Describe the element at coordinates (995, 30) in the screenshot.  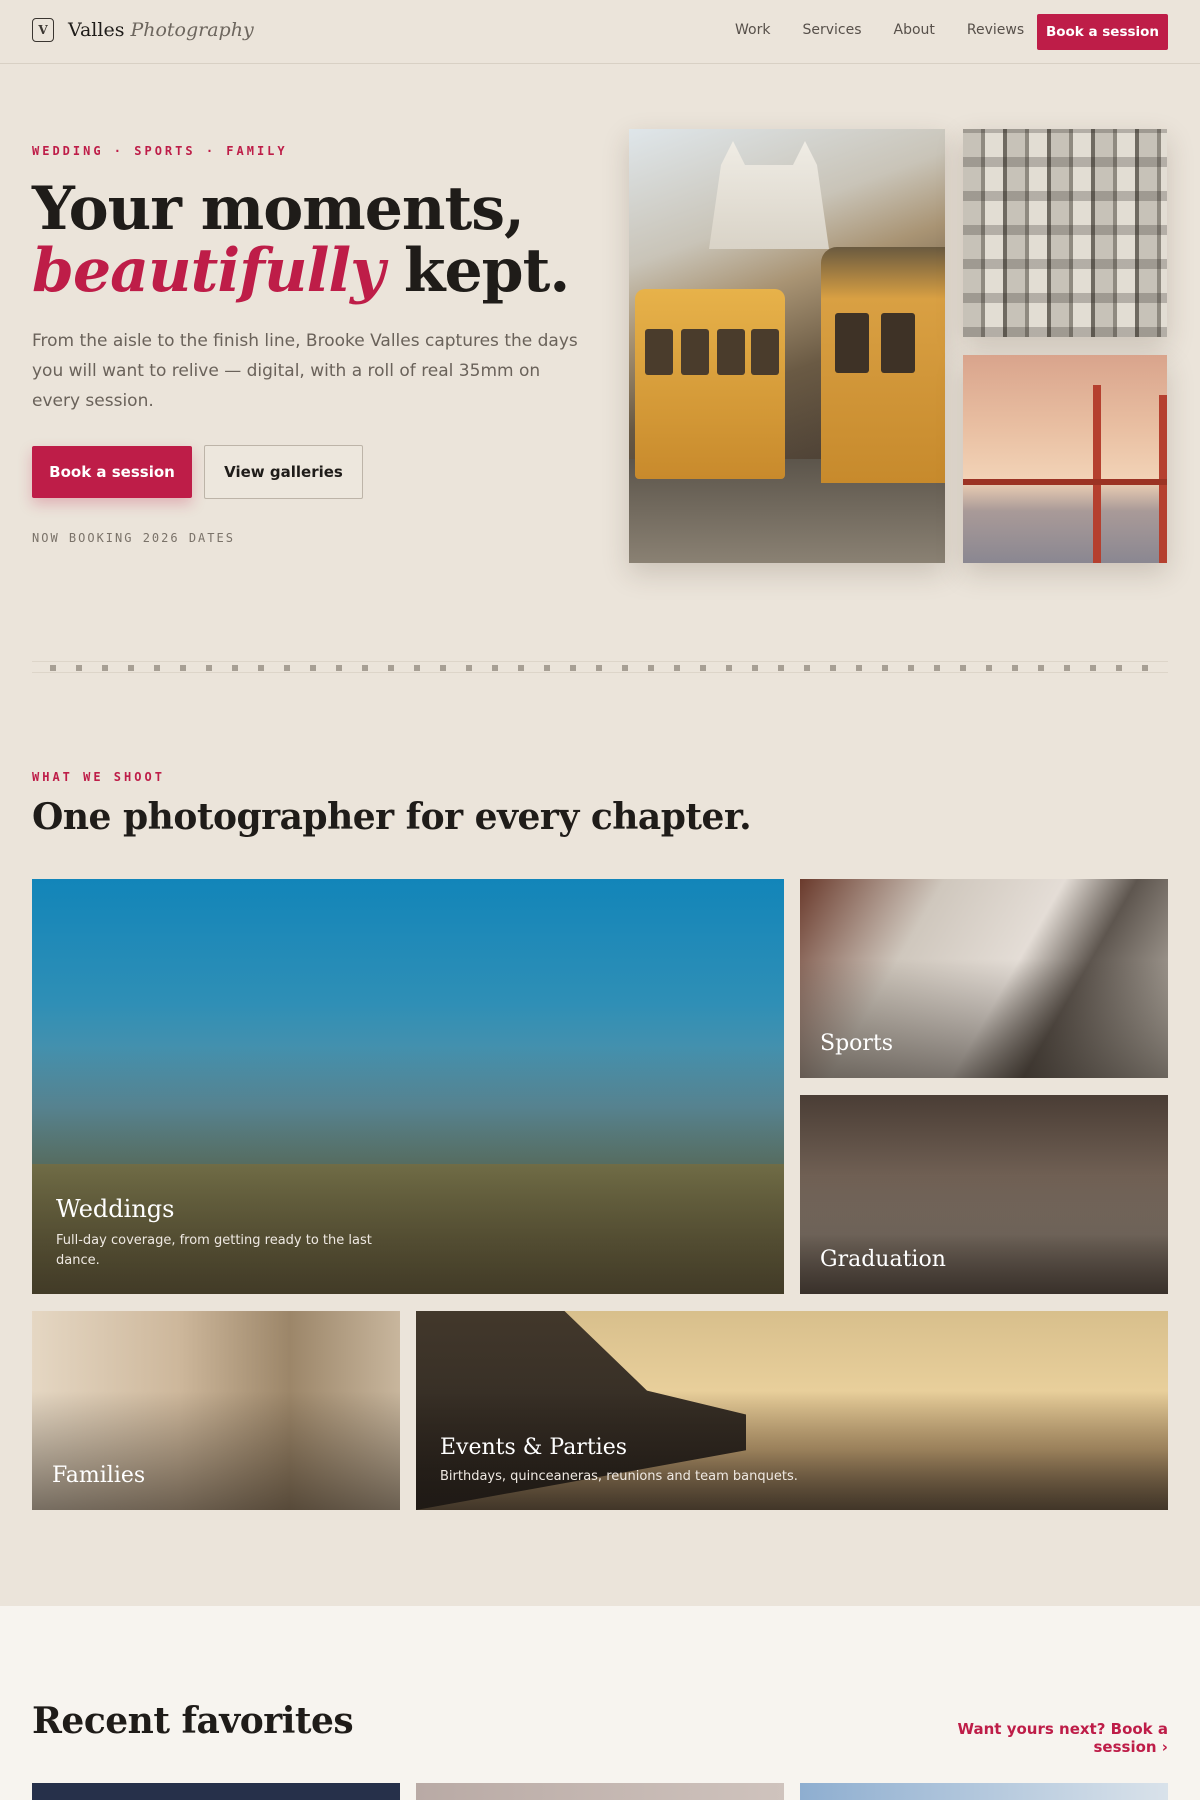
I see `nav-link-reviews: Reviews` at that location.